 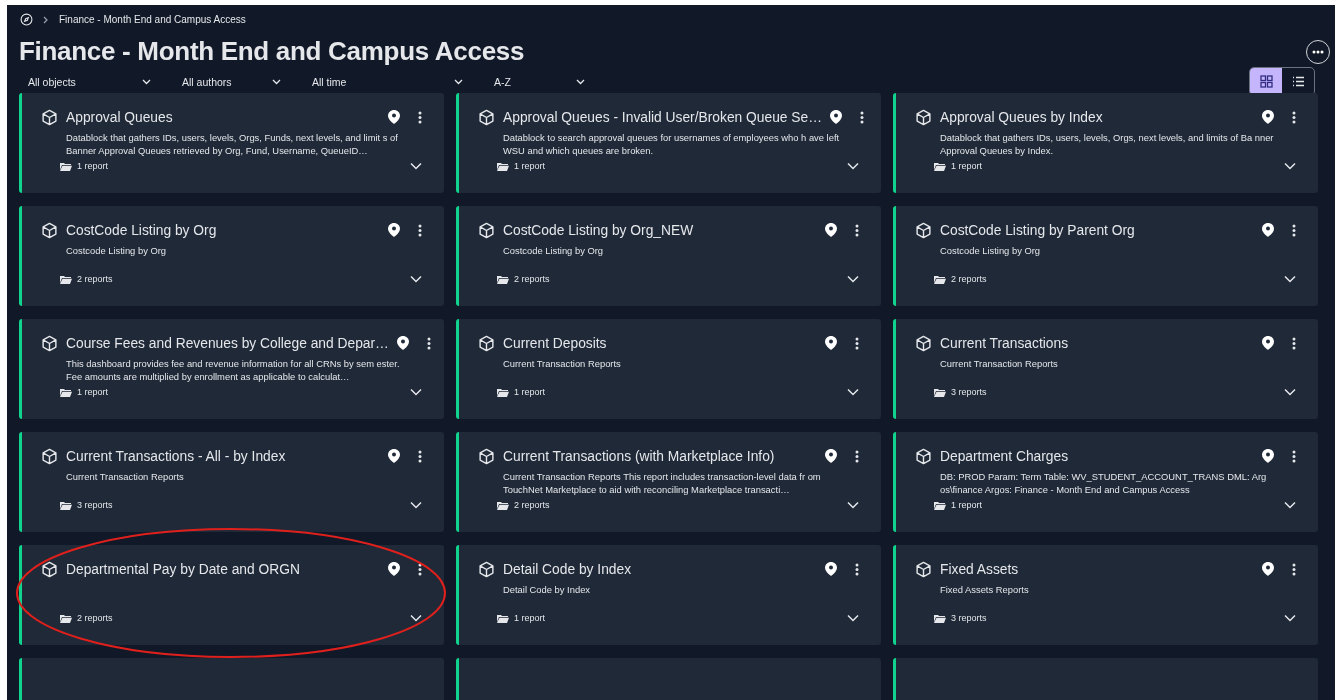 What do you see at coordinates (223, 456) in the screenshot?
I see `card-title: Current Transactions - All - by Index` at bounding box center [223, 456].